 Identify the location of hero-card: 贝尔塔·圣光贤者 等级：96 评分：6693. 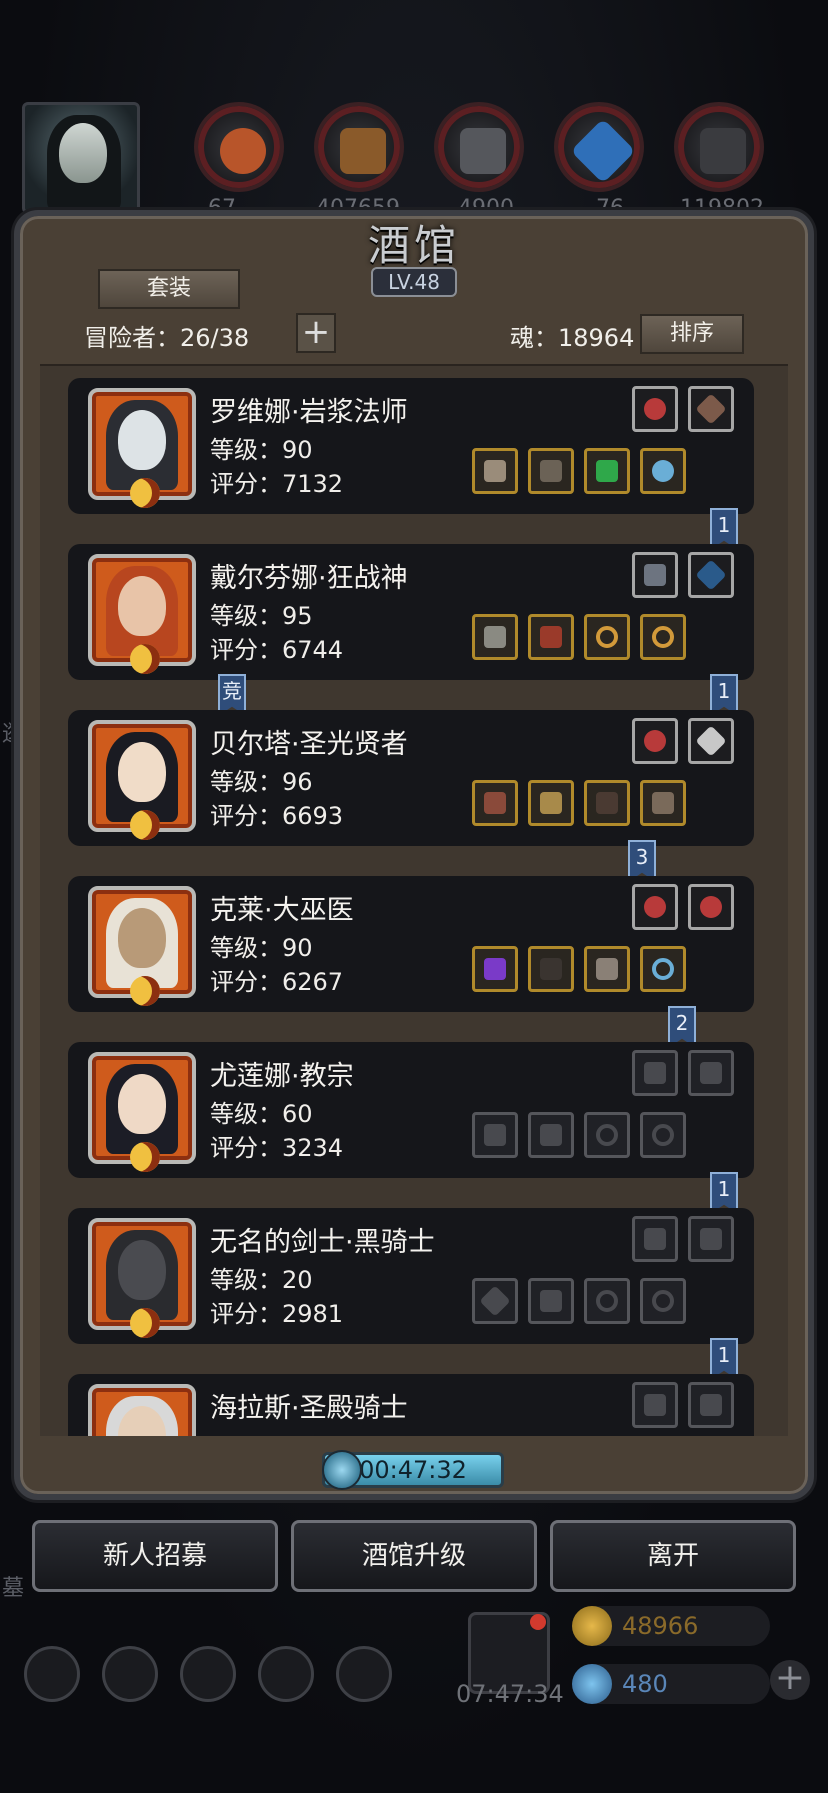
(411, 778).